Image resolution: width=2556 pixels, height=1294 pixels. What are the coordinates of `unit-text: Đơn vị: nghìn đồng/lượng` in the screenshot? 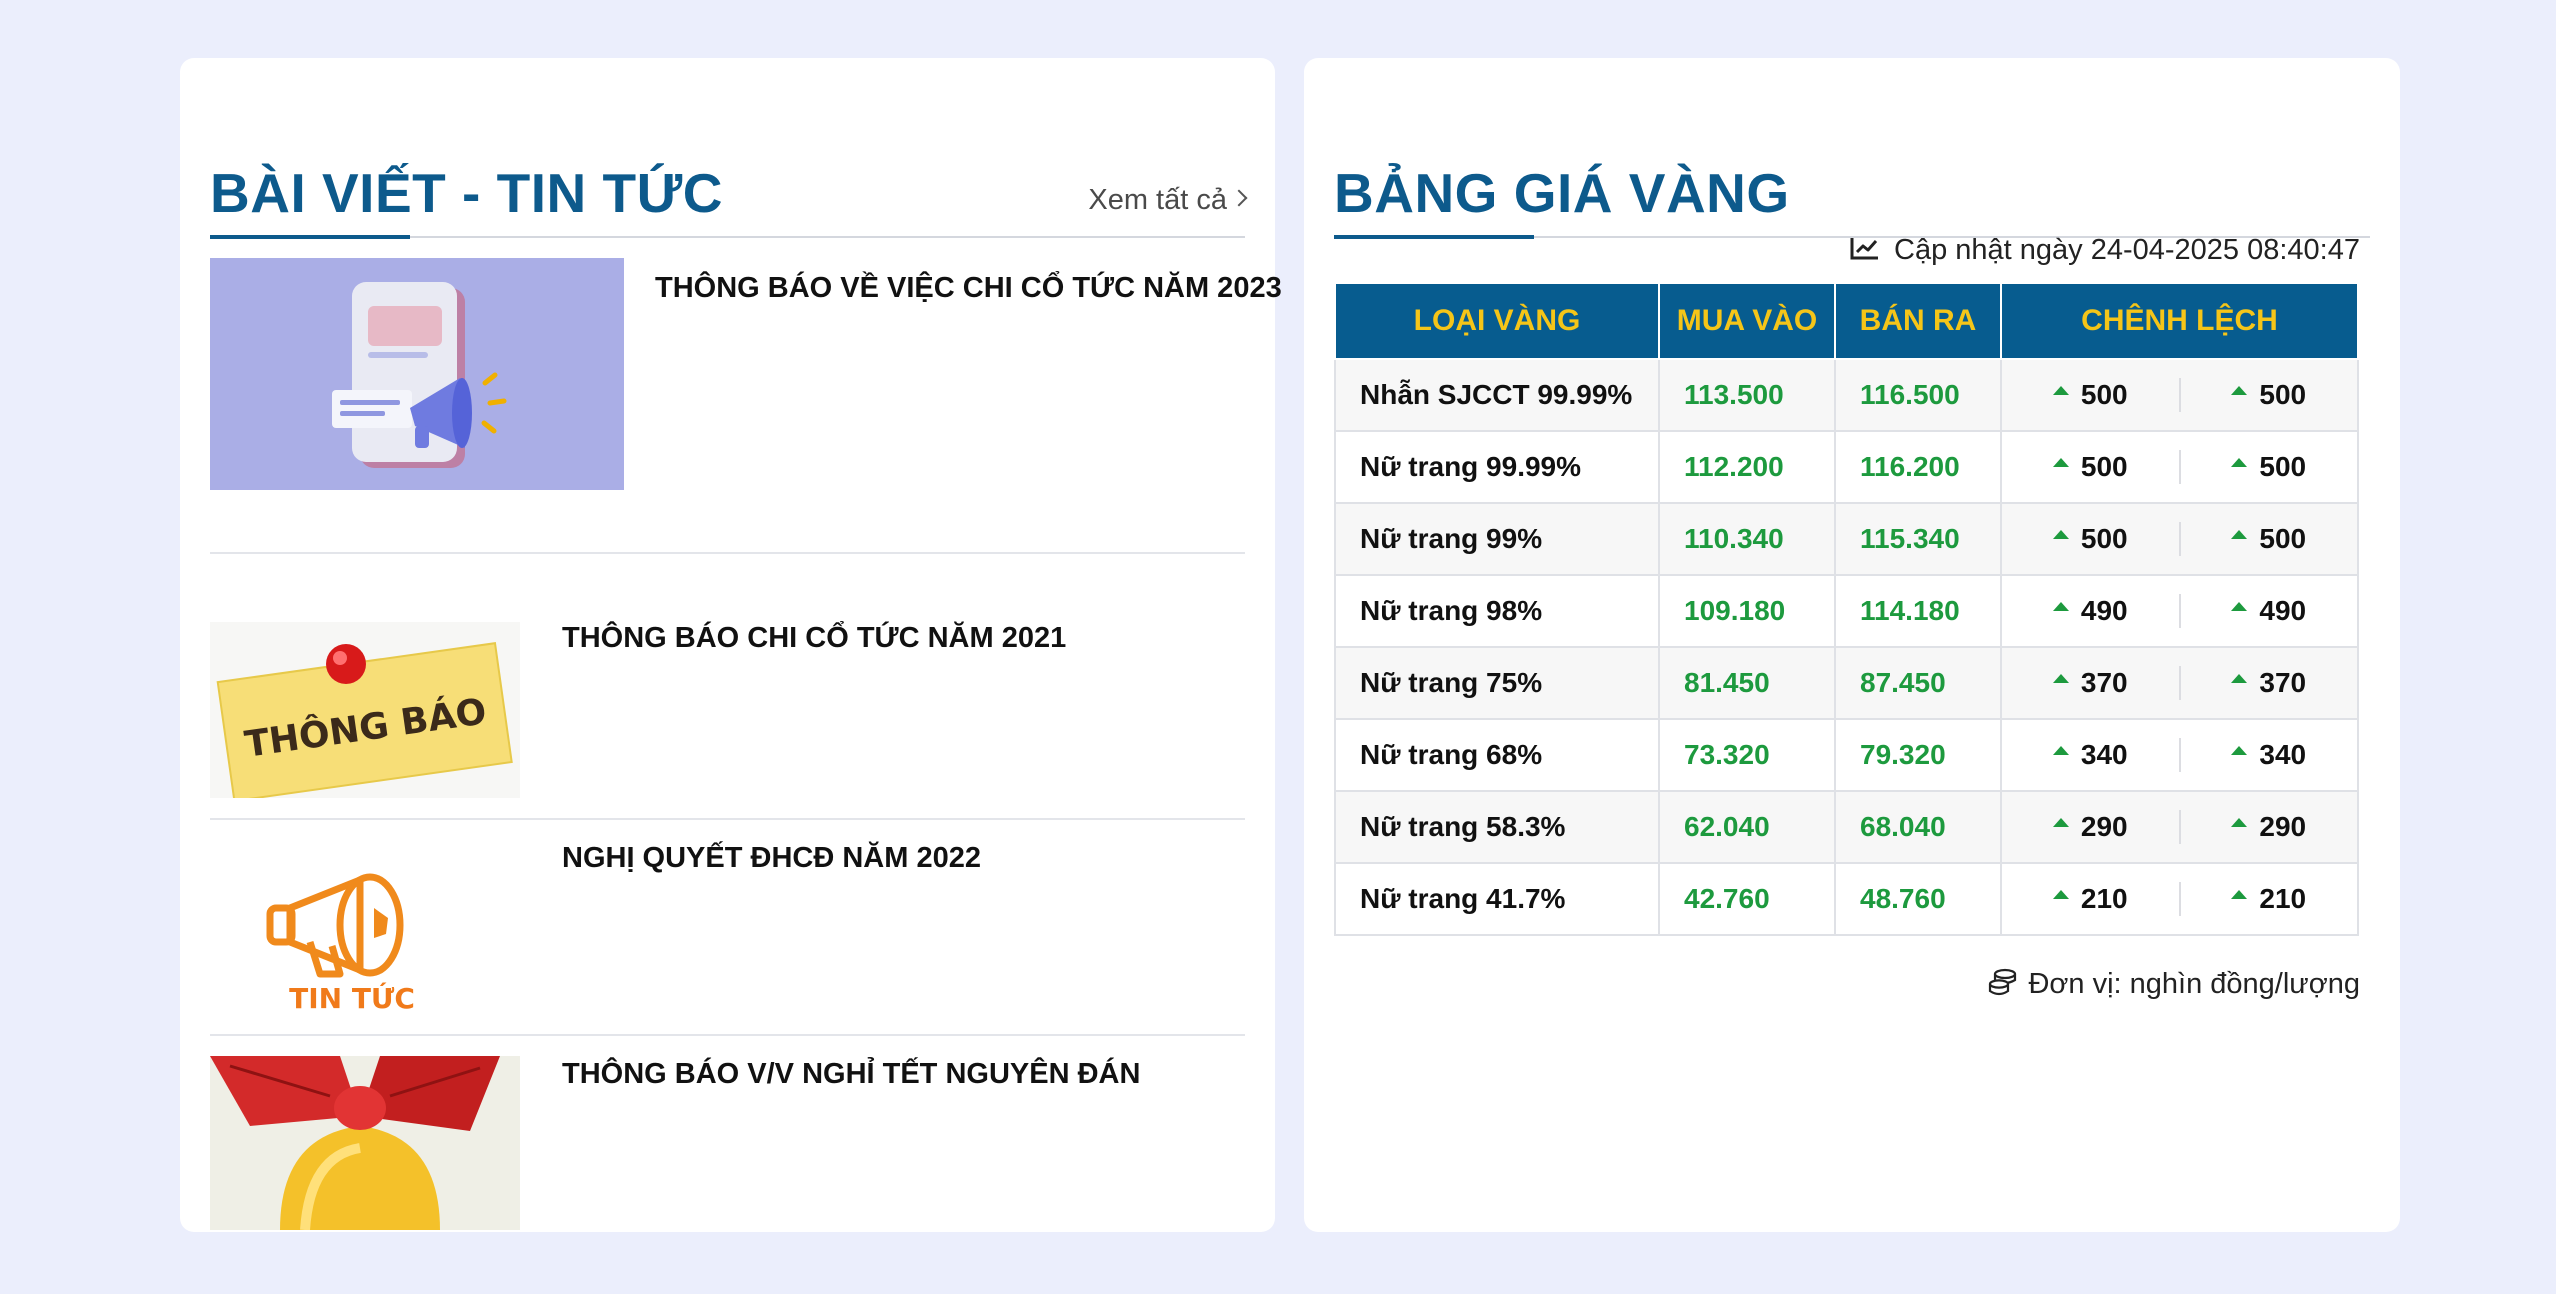 It's located at (2194, 984).